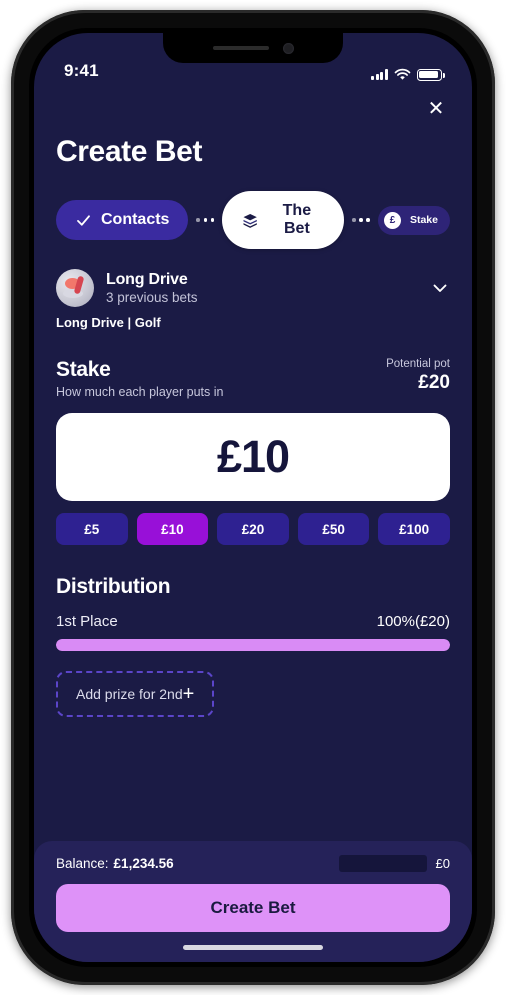  I want to click on distribution-title: Distribution, so click(113, 586).